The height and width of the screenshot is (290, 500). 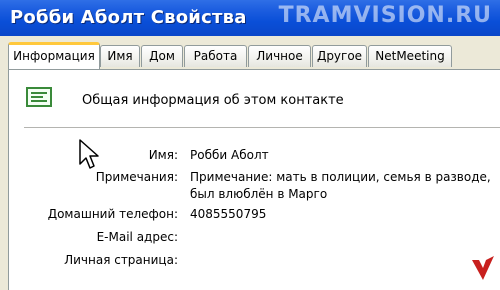 What do you see at coordinates (385, 15) in the screenshot?
I see `watermark: TRAMVISION.RU` at bounding box center [385, 15].